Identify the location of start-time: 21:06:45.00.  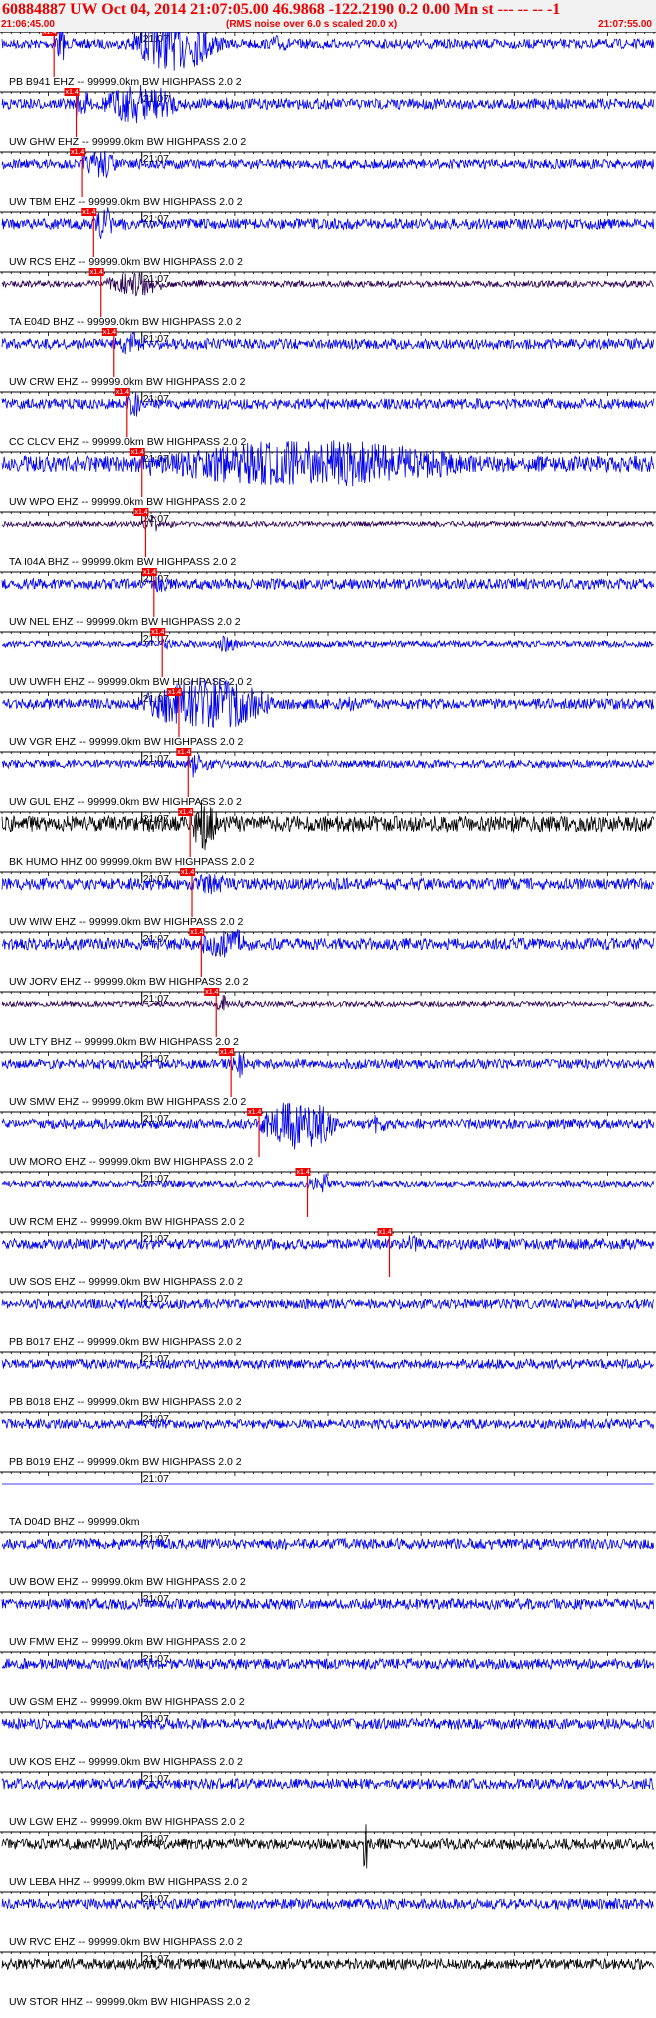
(28, 24).